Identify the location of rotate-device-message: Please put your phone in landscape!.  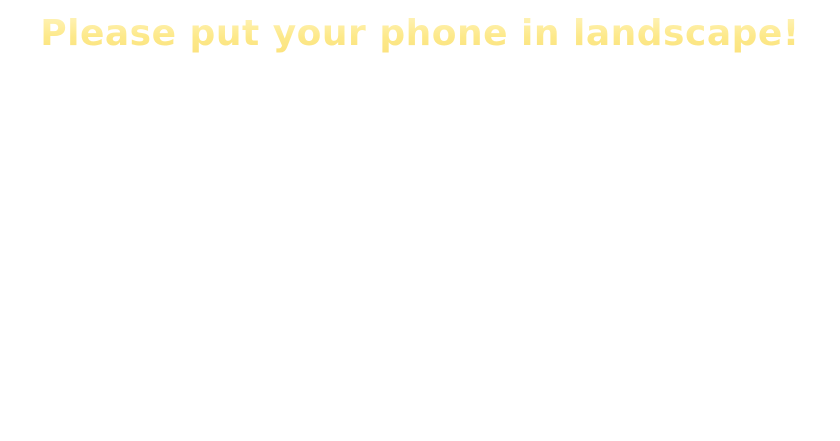
(420, 34).